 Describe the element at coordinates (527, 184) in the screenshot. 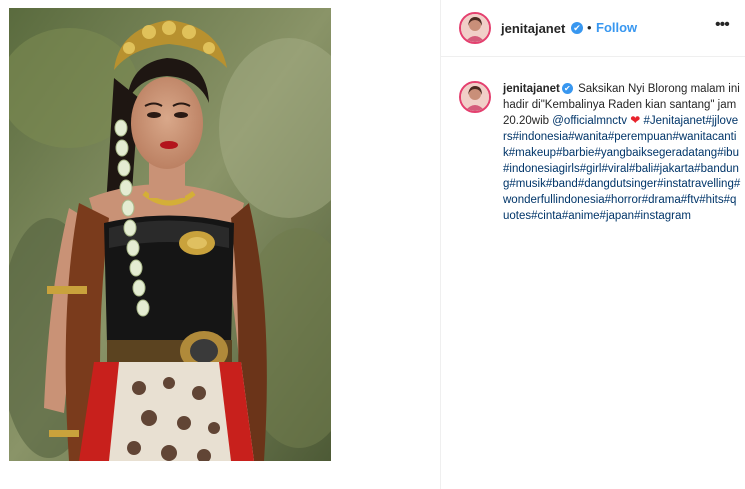

I see `hashtag-link: #musik` at that location.